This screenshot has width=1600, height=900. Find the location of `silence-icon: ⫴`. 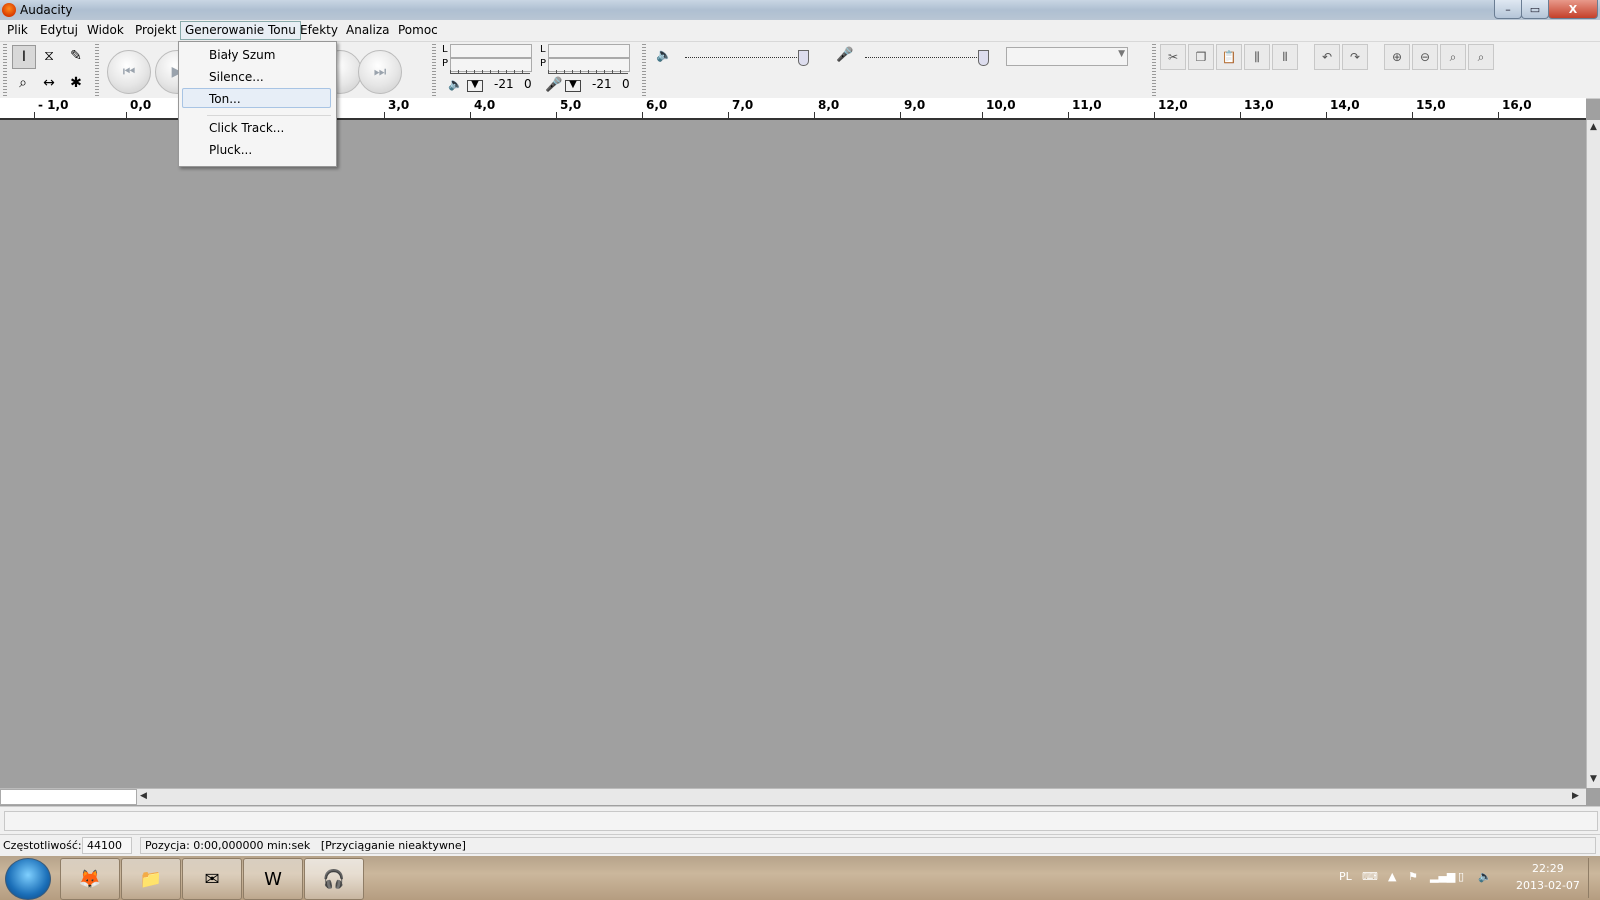

silence-icon: ⫴ is located at coordinates (1285, 57).